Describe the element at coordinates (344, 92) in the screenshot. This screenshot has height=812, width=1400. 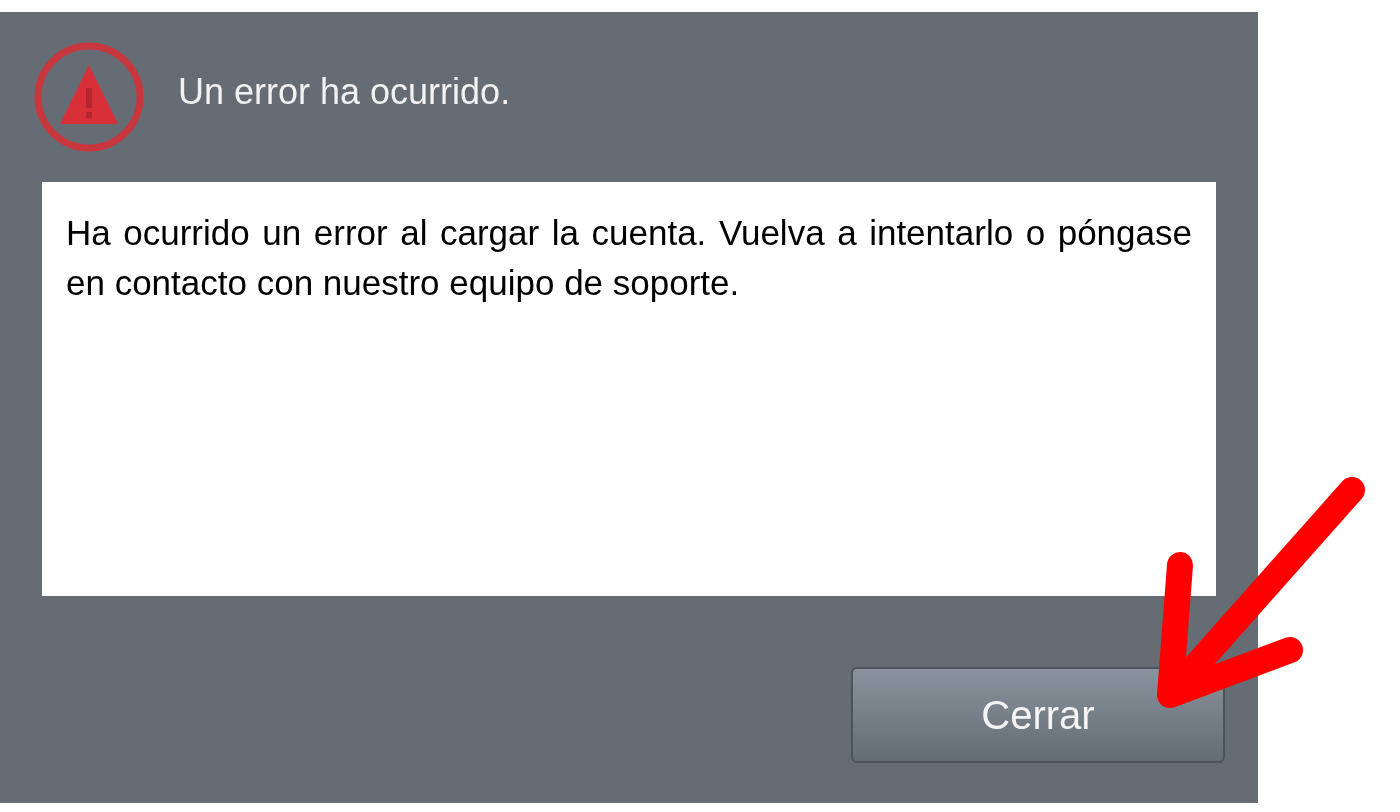
I see `dialog-title: Un error ha ocurrido.` at that location.